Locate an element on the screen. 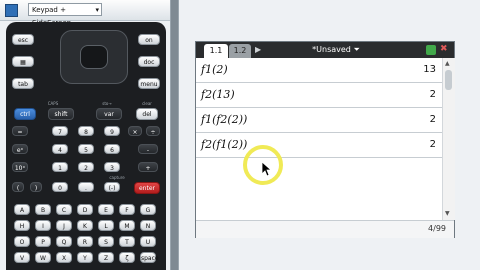 This screenshot has height=270, width=480. three-key: 3 is located at coordinates (112, 167).